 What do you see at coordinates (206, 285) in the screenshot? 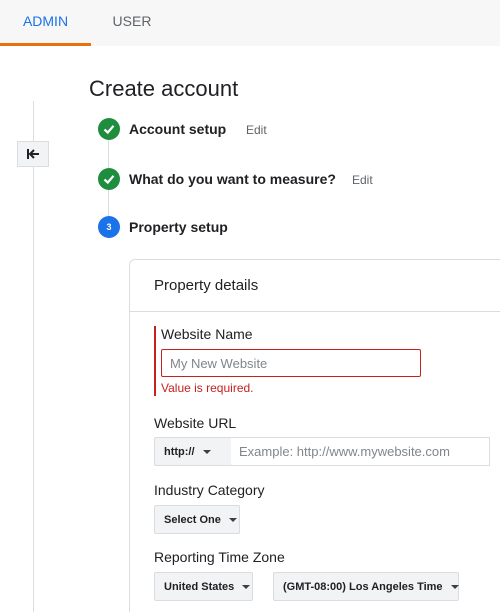
I see `card-title: Property details` at bounding box center [206, 285].